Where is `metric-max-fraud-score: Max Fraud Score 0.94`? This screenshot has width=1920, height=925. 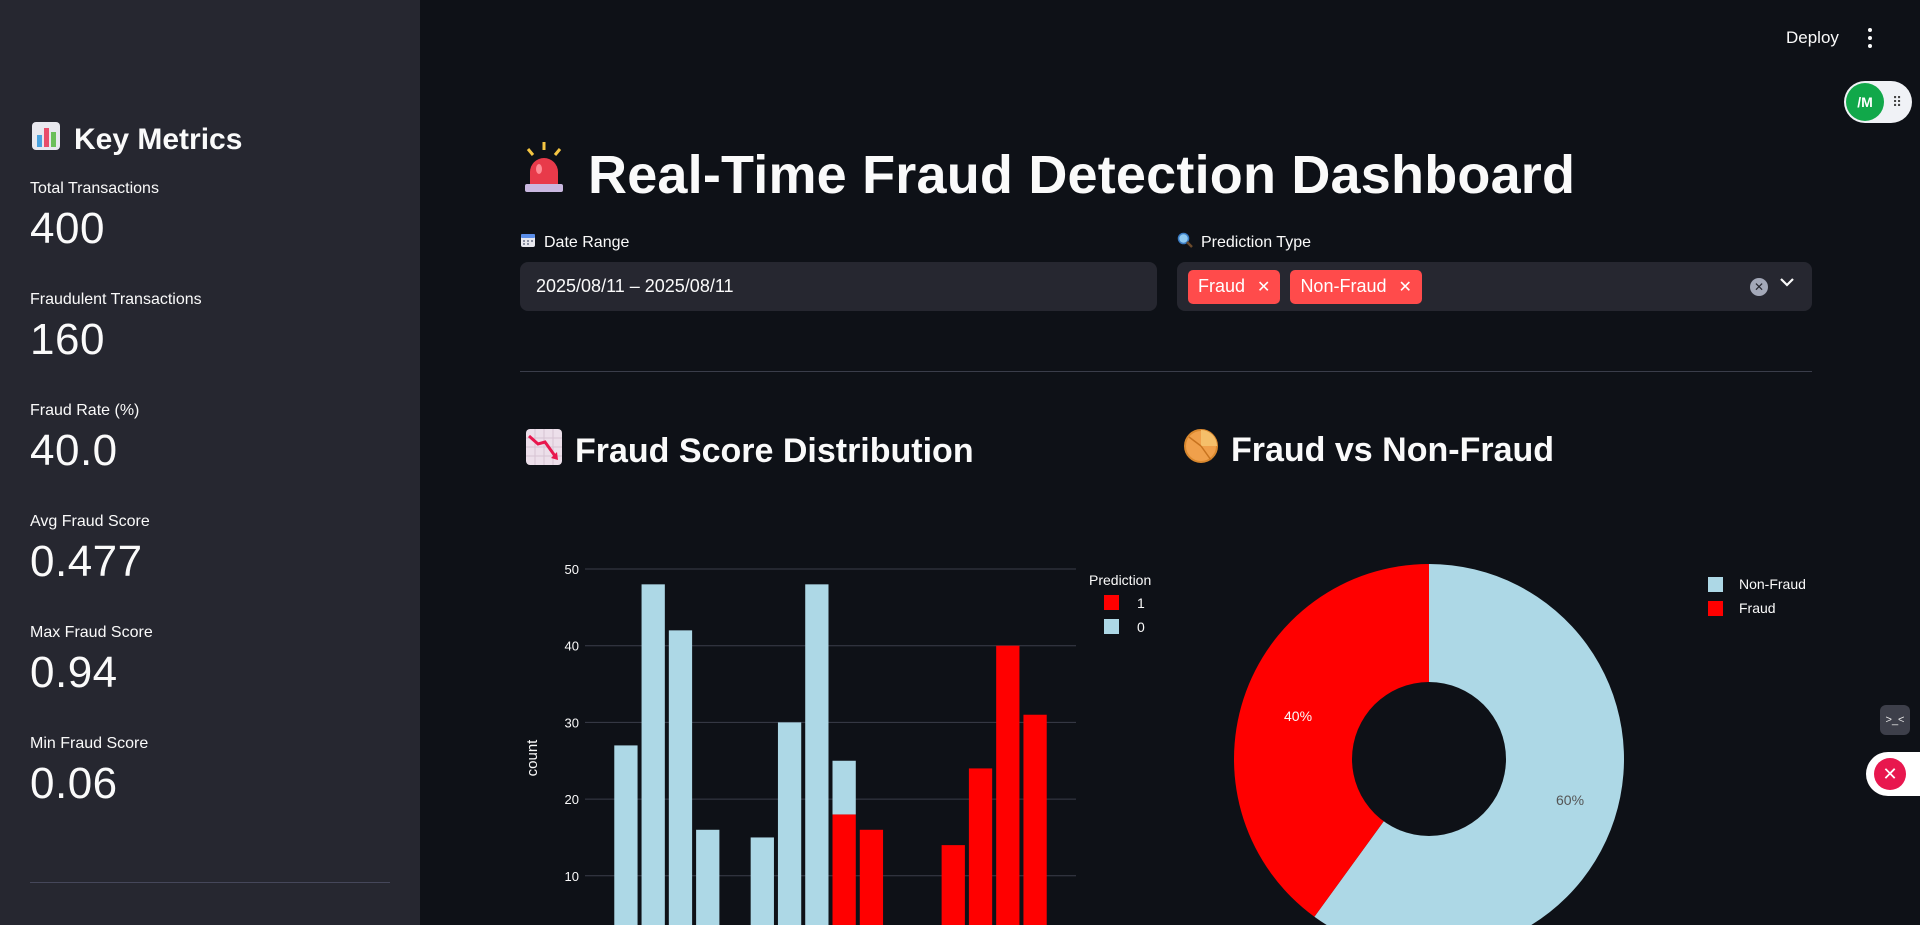 metric-max-fraud-score: Max Fraud Score 0.94 is located at coordinates (91, 661).